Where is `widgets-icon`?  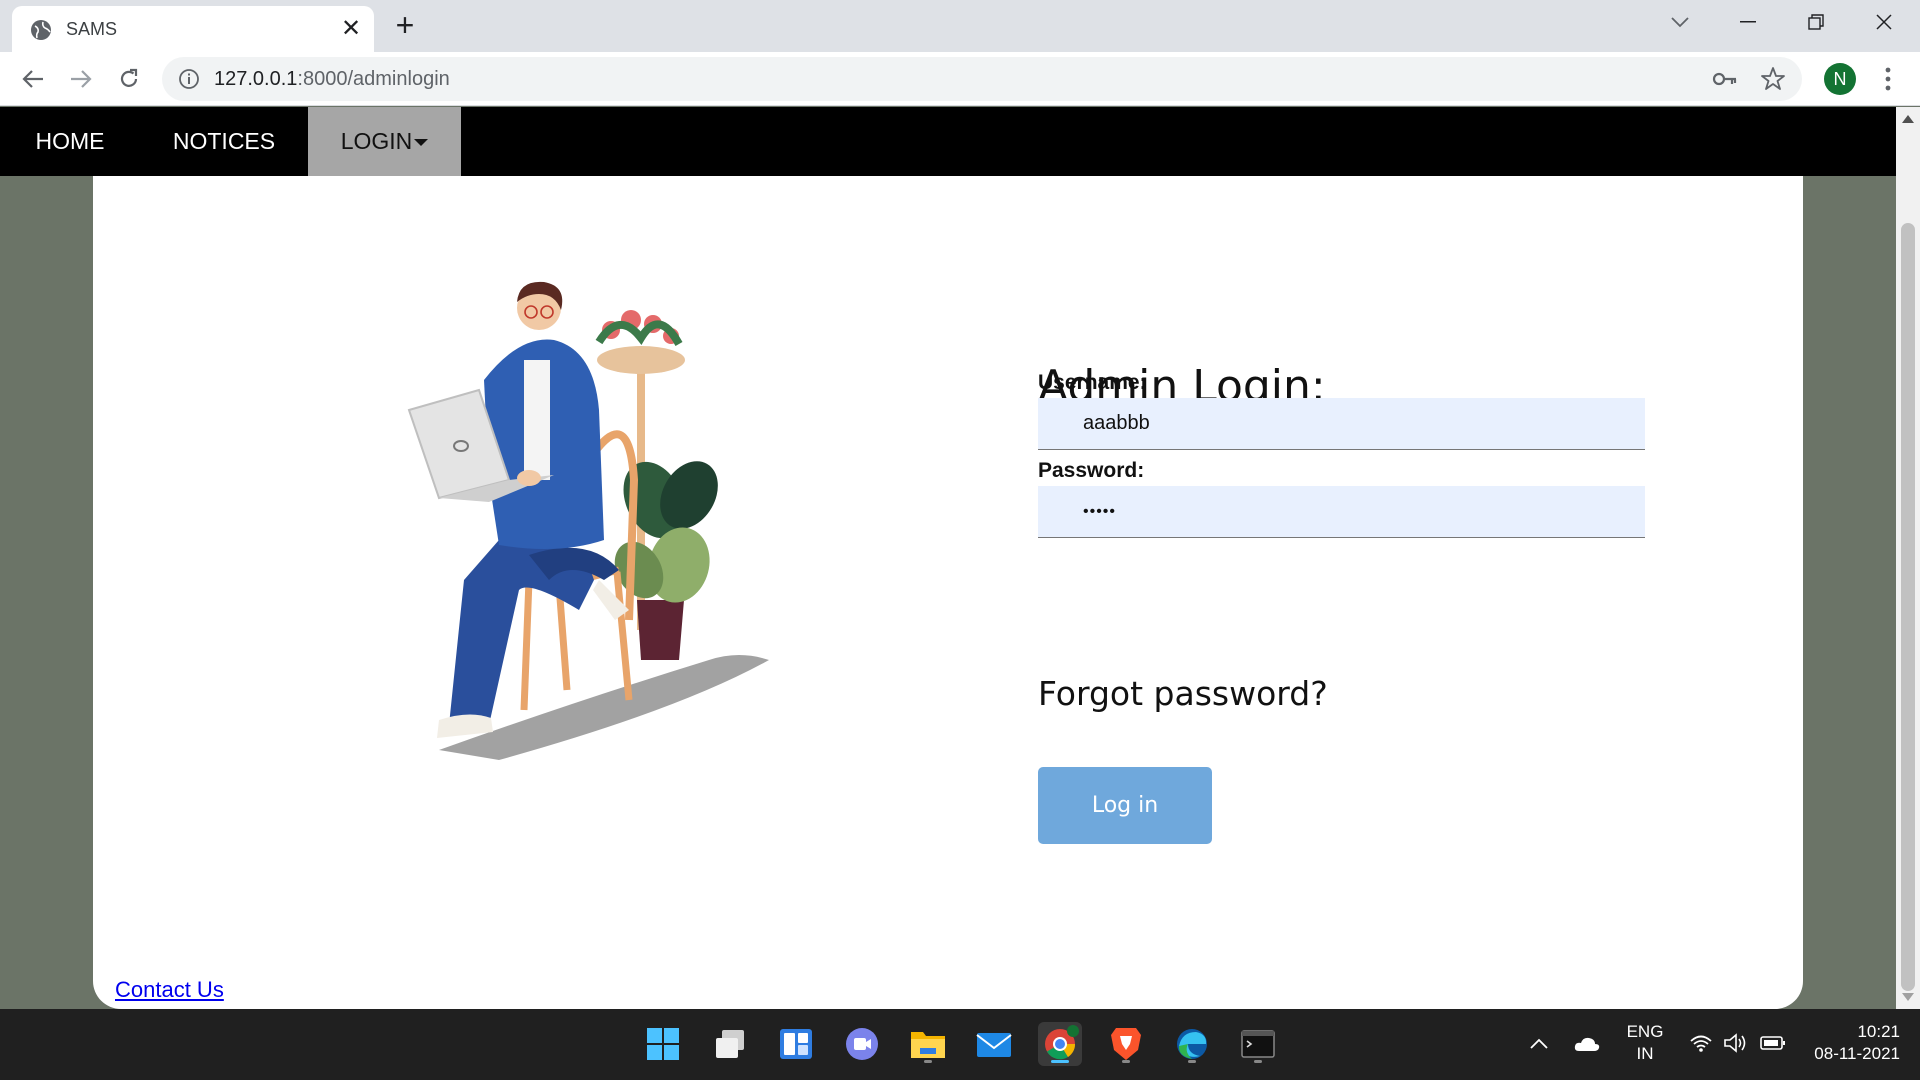 widgets-icon is located at coordinates (796, 1044).